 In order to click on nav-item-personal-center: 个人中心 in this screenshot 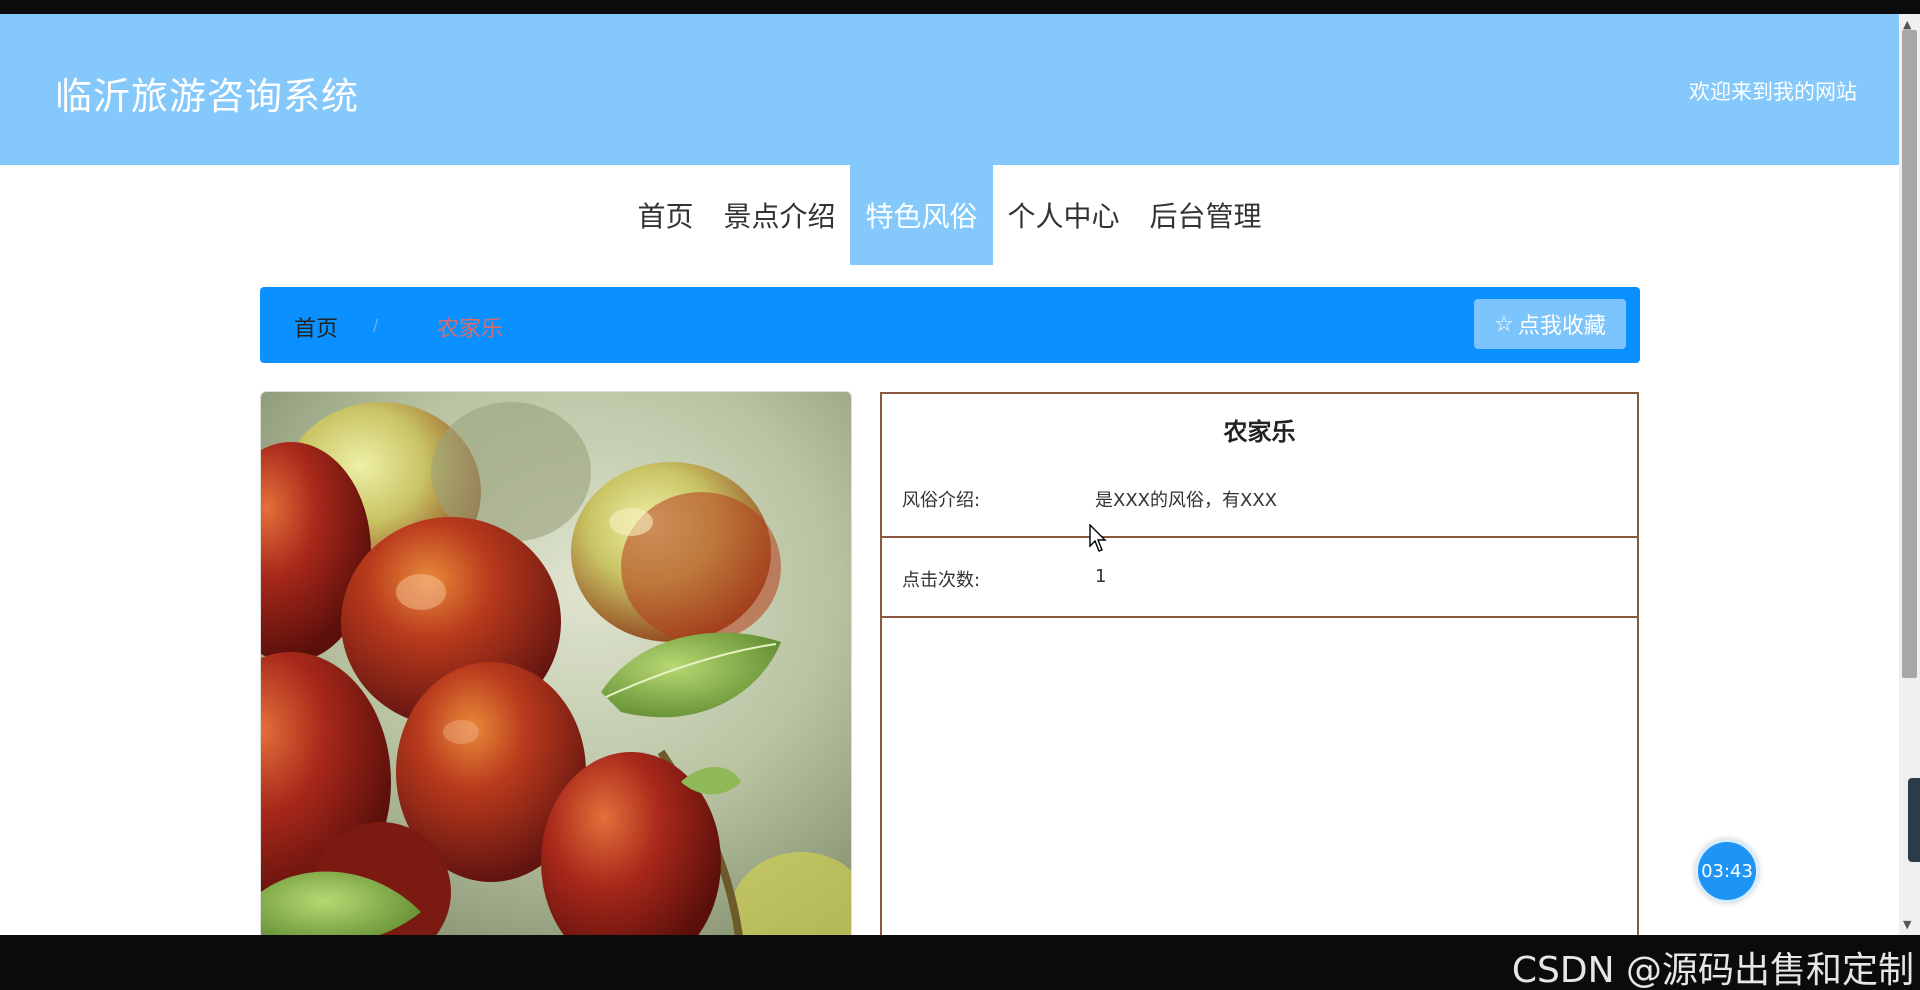, I will do `click(1064, 215)`.